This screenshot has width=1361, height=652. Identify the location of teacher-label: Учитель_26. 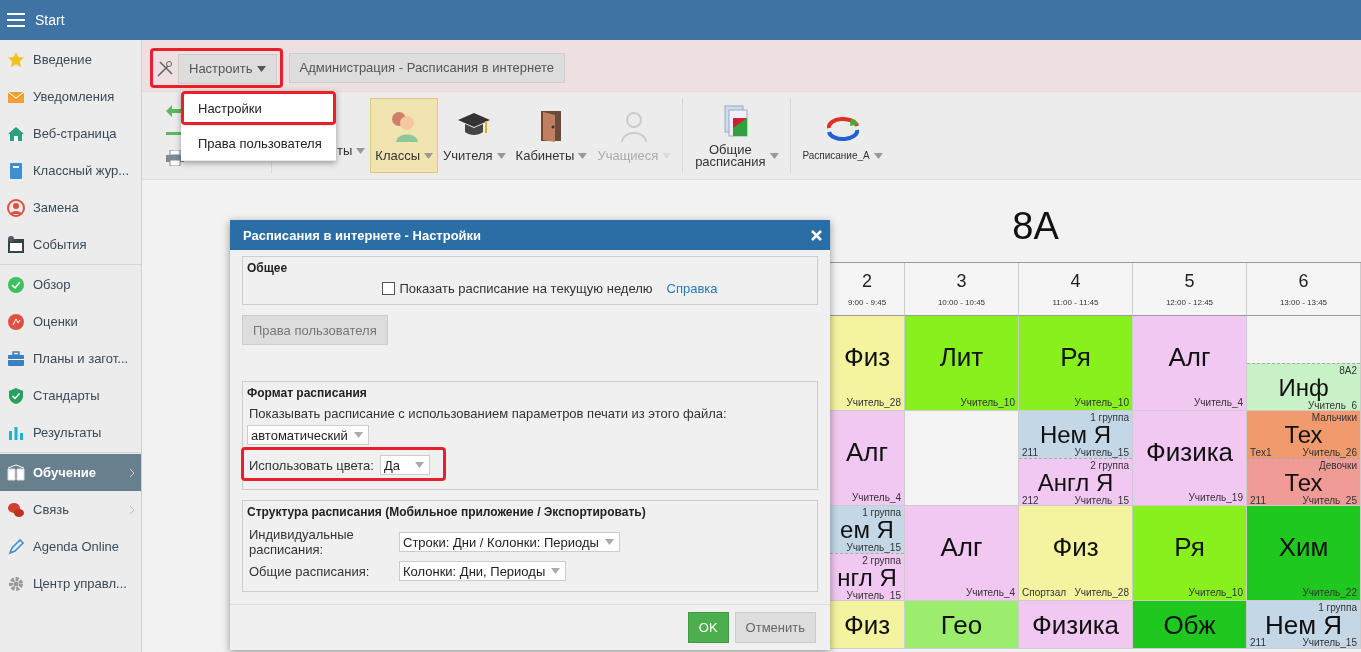
(1329, 453).